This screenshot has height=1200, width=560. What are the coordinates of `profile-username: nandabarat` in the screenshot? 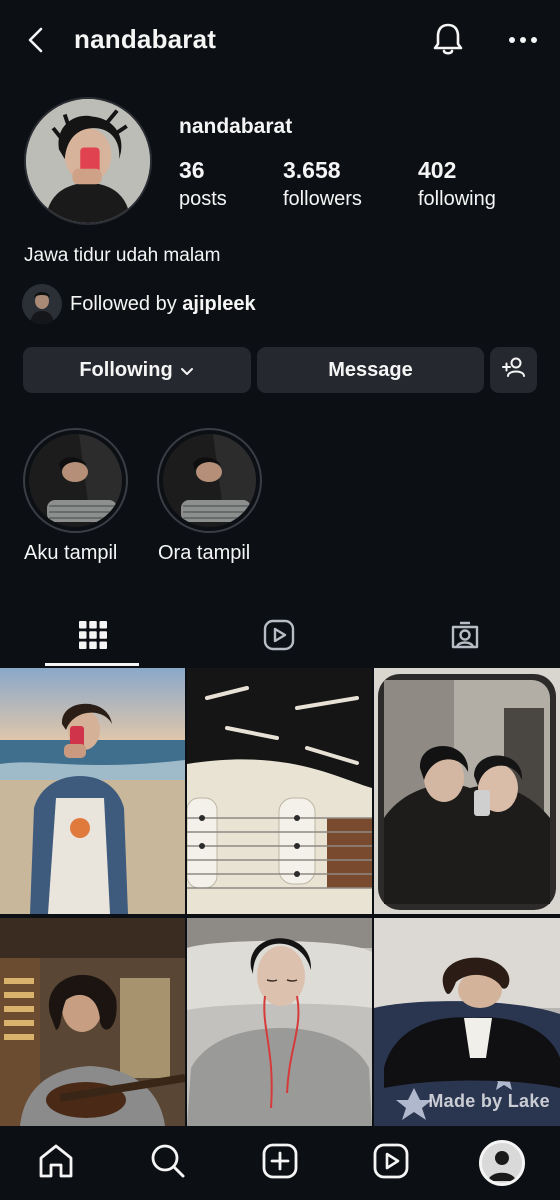 It's located at (236, 126).